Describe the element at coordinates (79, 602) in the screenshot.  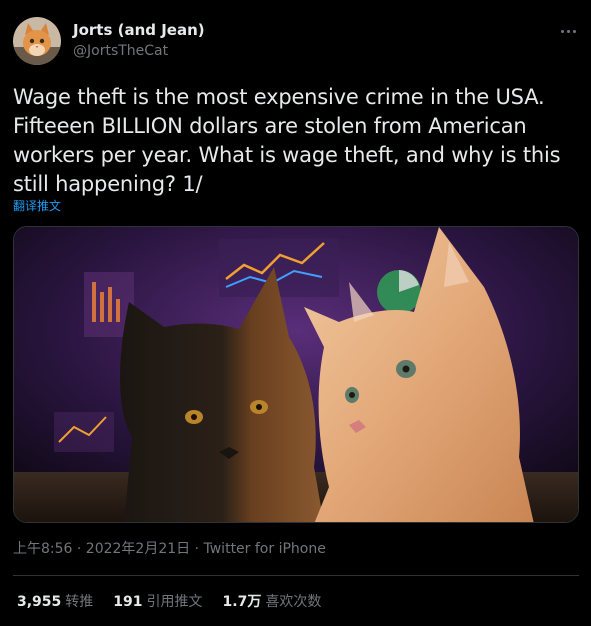
I see `retweets-label: 转推` at that location.